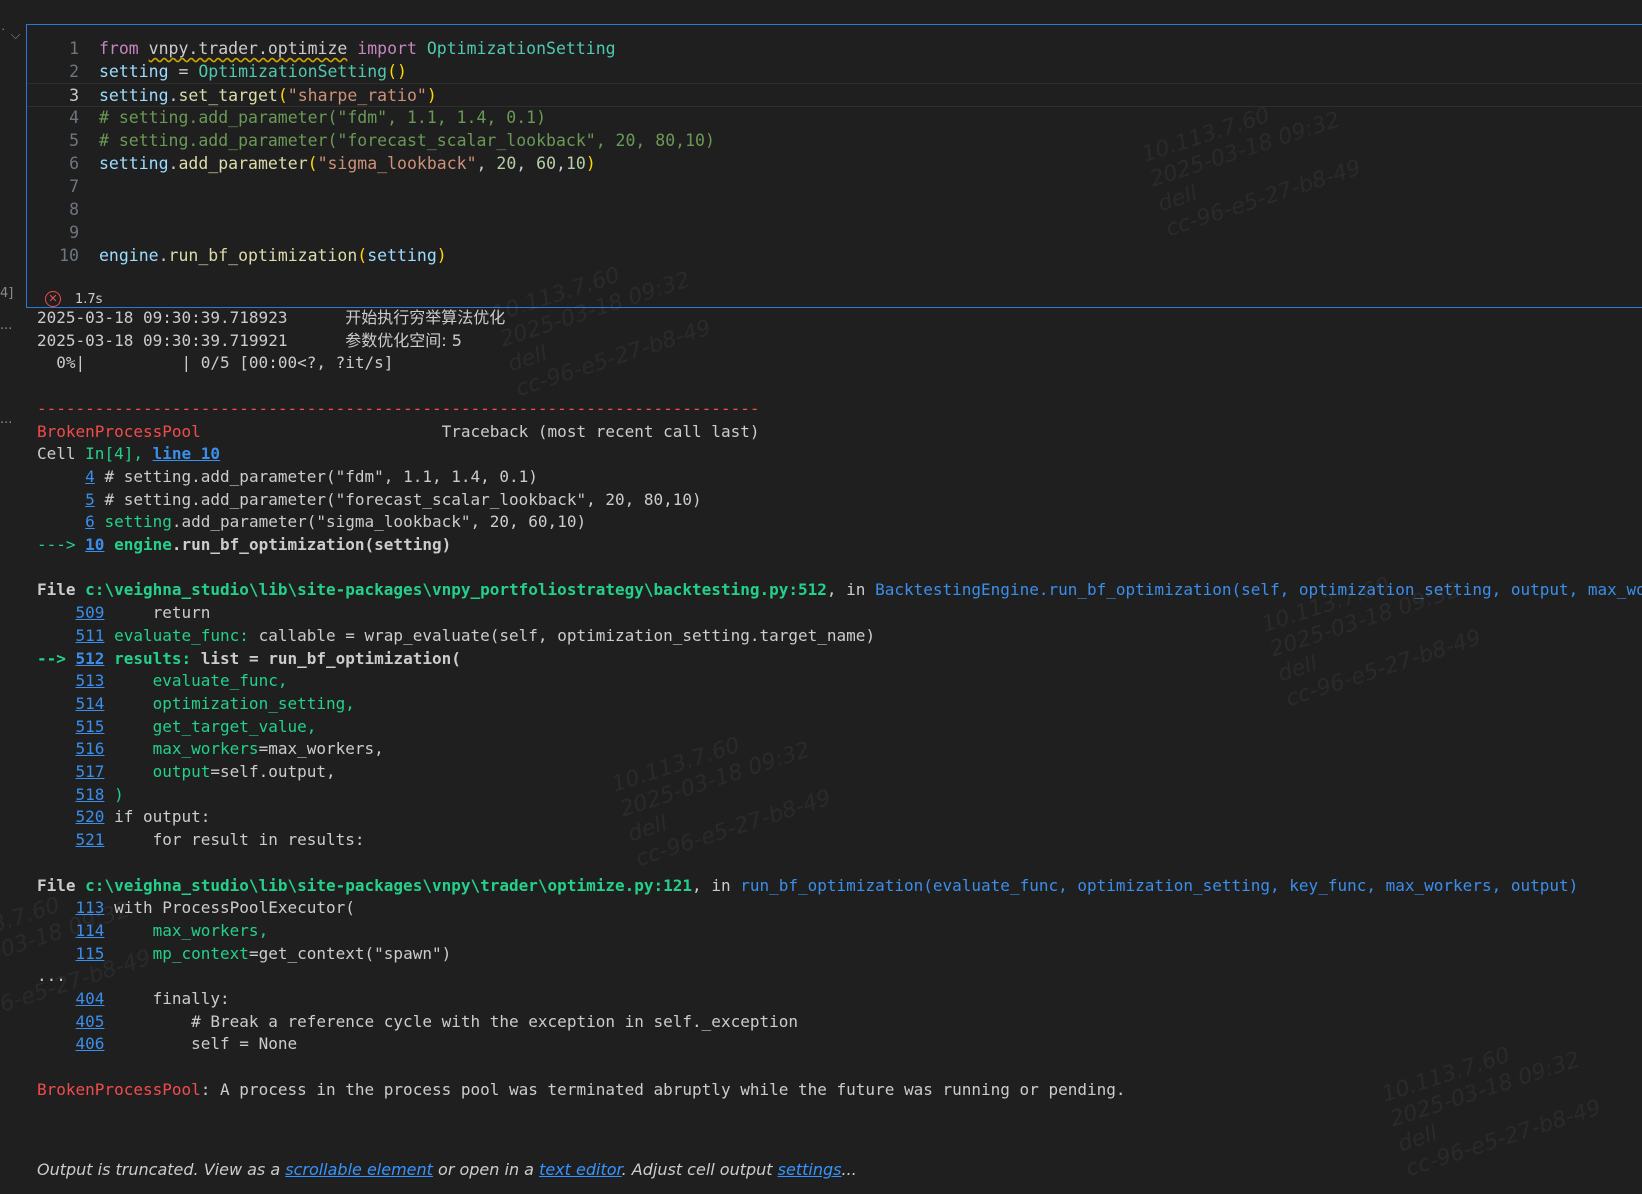 This screenshot has height=1194, width=1642. What do you see at coordinates (834, 95) in the screenshot?
I see `code-line: 3 setting.set_target("sharpe_ratio")` at bounding box center [834, 95].